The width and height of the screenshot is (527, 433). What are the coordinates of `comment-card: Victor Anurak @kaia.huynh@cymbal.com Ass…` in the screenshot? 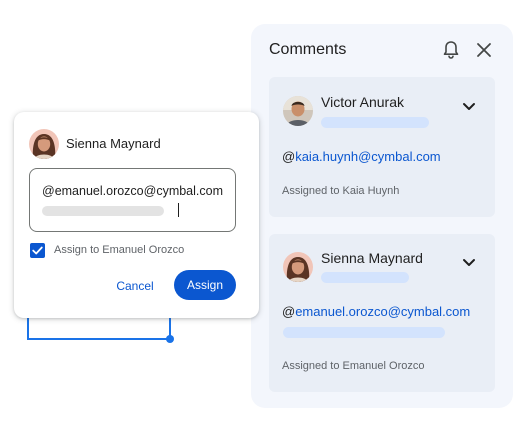 It's located at (382, 147).